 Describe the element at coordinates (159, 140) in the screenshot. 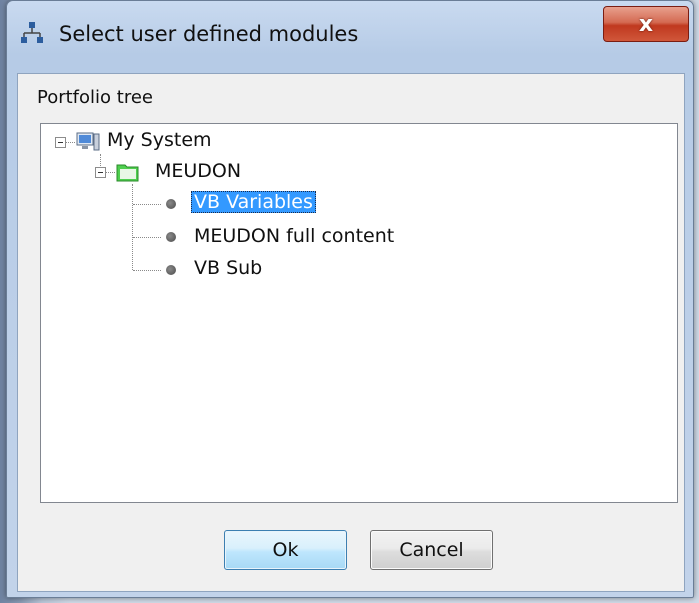

I see `tree-node-root: My System` at that location.